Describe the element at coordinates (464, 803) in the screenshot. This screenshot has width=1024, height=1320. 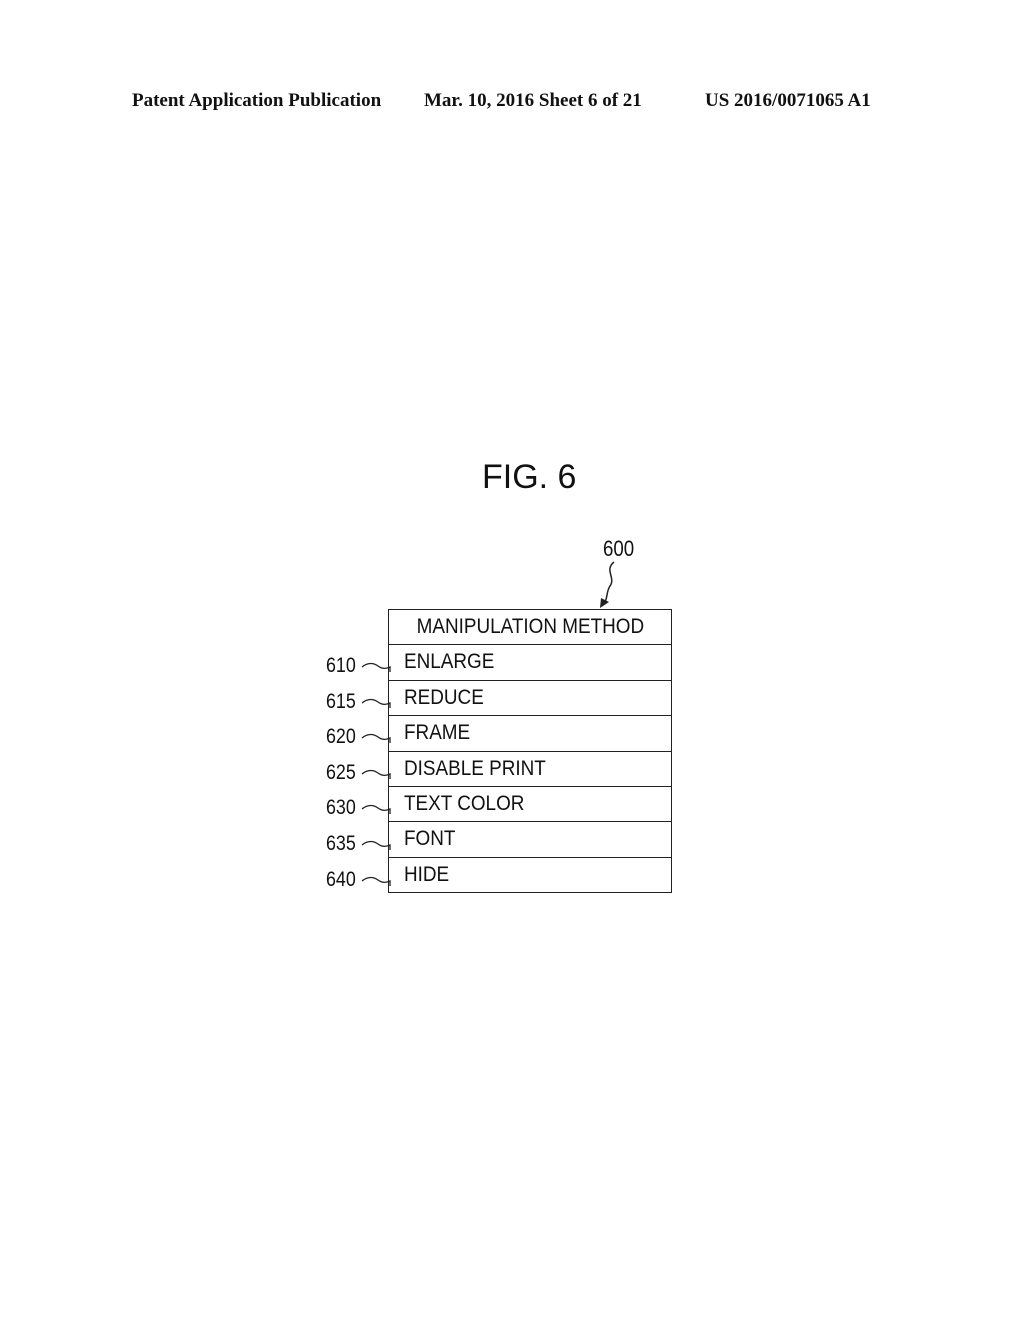
I see `row-label: TEXT COLOR` at that location.